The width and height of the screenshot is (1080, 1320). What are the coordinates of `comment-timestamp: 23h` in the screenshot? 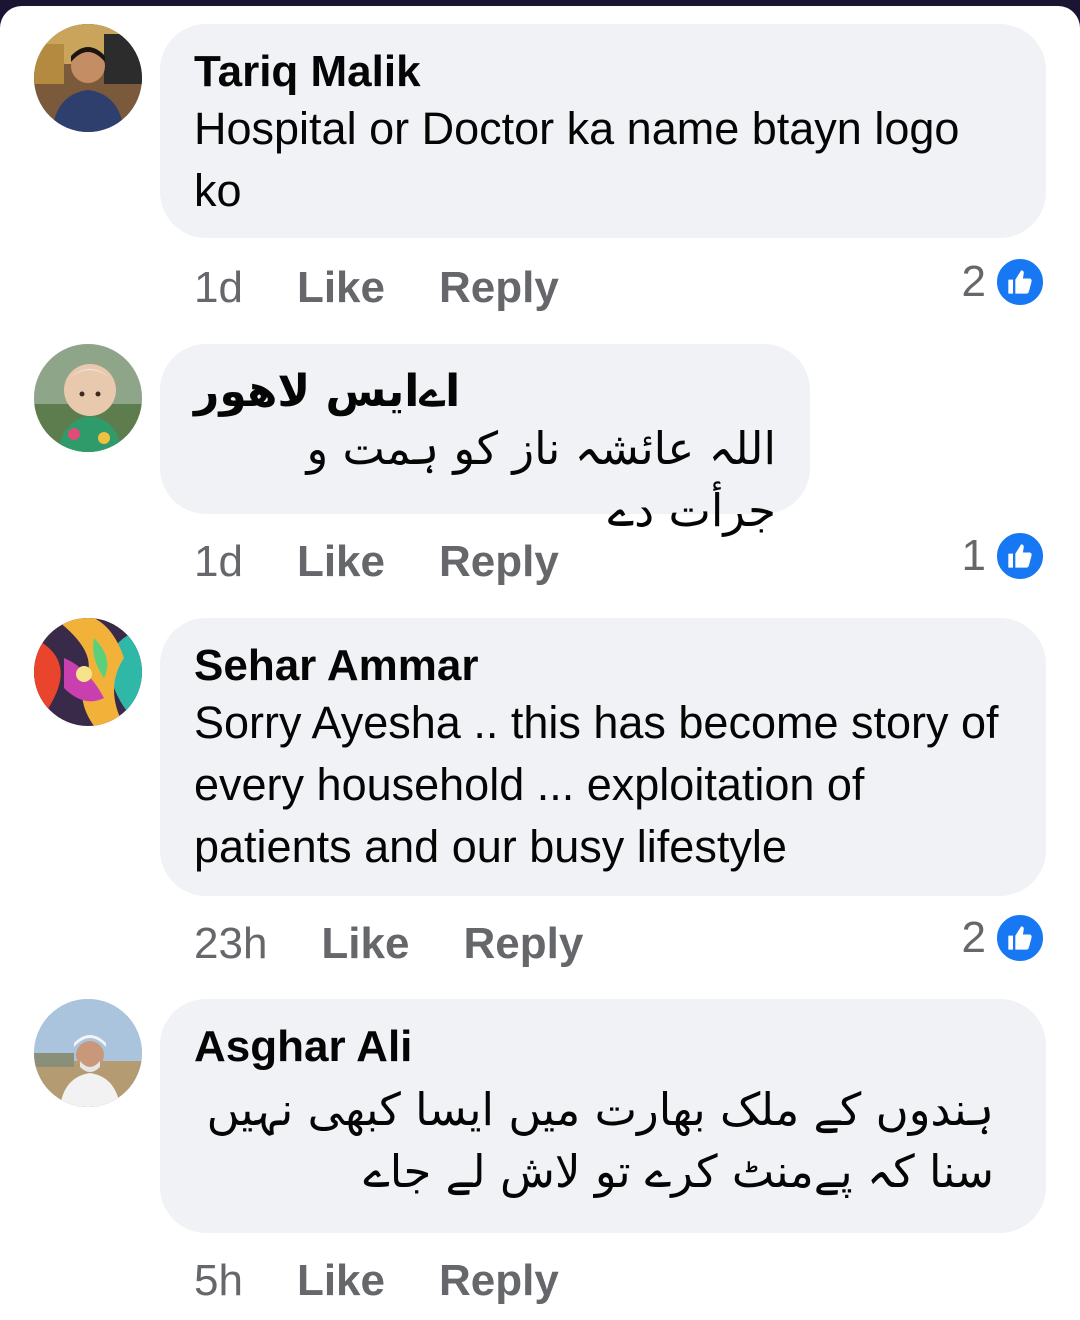 It's located at (230, 944).